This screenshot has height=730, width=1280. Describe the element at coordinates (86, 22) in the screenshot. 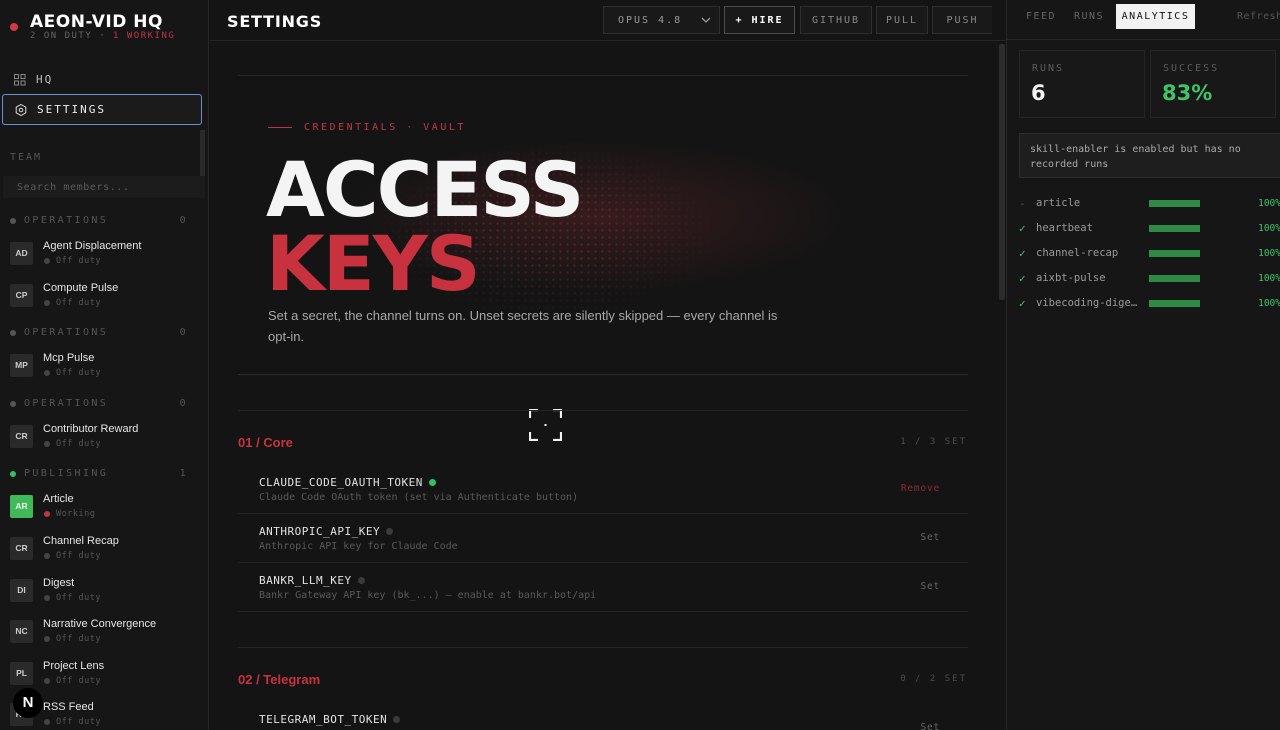

I see `brand: AEON-VID HQ` at that location.